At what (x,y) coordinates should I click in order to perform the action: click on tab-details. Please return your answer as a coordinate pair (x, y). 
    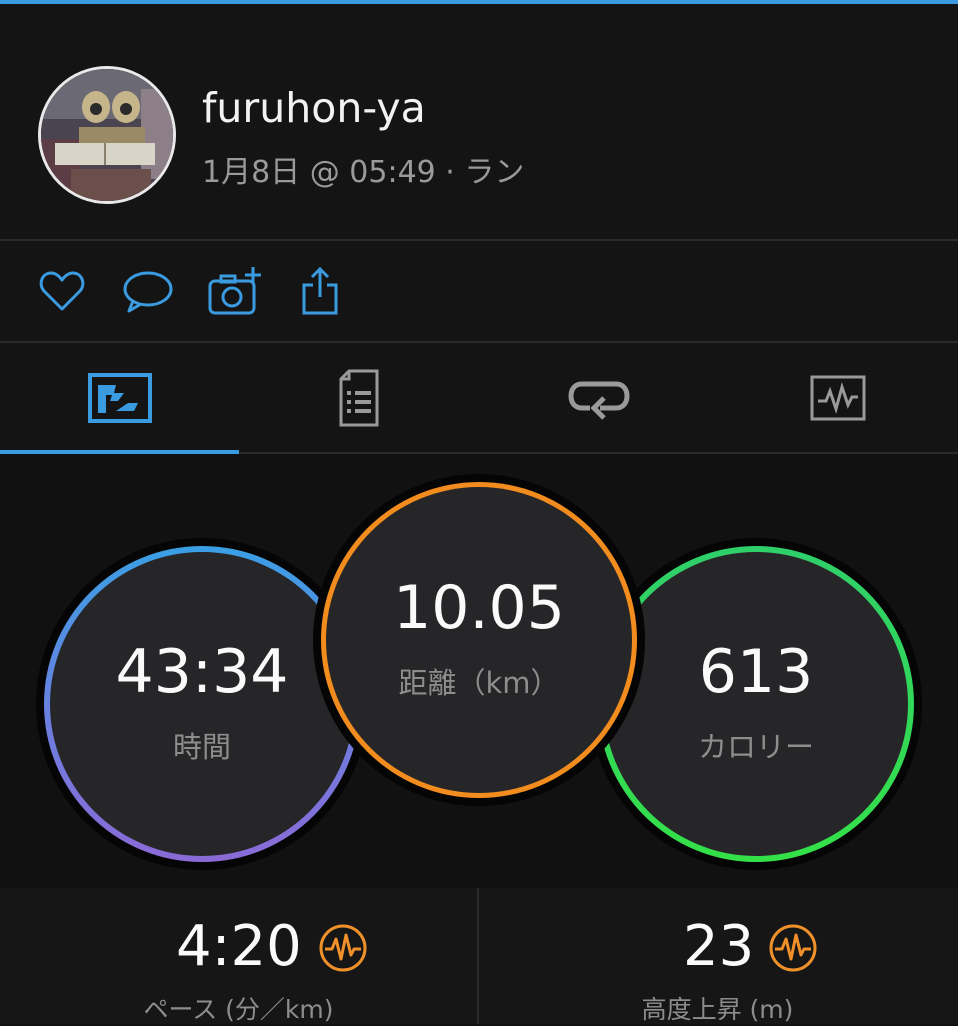
    Looking at the image, I should click on (358, 398).